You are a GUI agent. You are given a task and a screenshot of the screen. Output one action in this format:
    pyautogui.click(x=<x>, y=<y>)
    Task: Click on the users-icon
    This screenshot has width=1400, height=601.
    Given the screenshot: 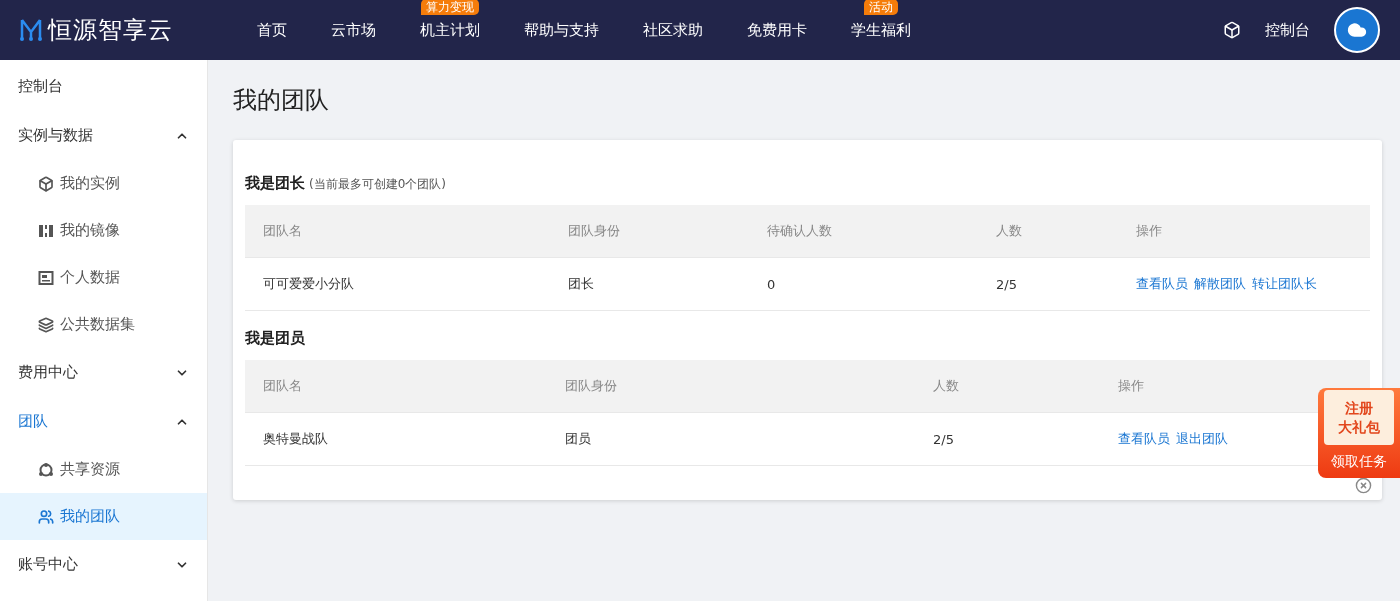 What is the action you would take?
    pyautogui.click(x=46, y=516)
    